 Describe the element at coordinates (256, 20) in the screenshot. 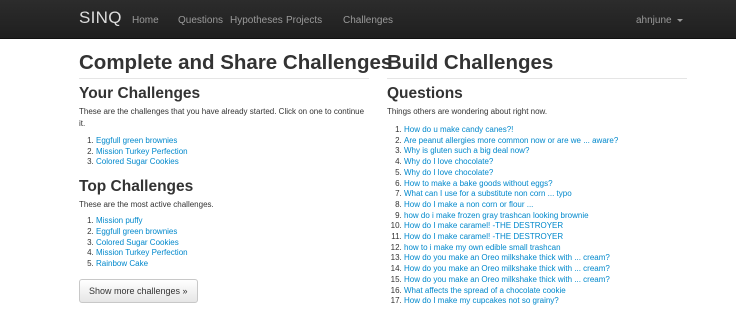

I see `nav-hypotheses: Hypotheses` at that location.